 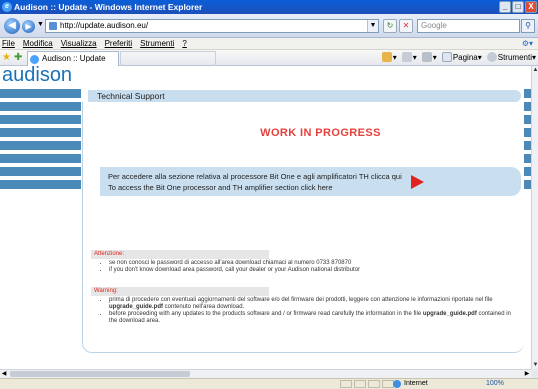 What do you see at coordinates (180, 291) in the screenshot?
I see `warning-heading: Warning:` at bounding box center [180, 291].